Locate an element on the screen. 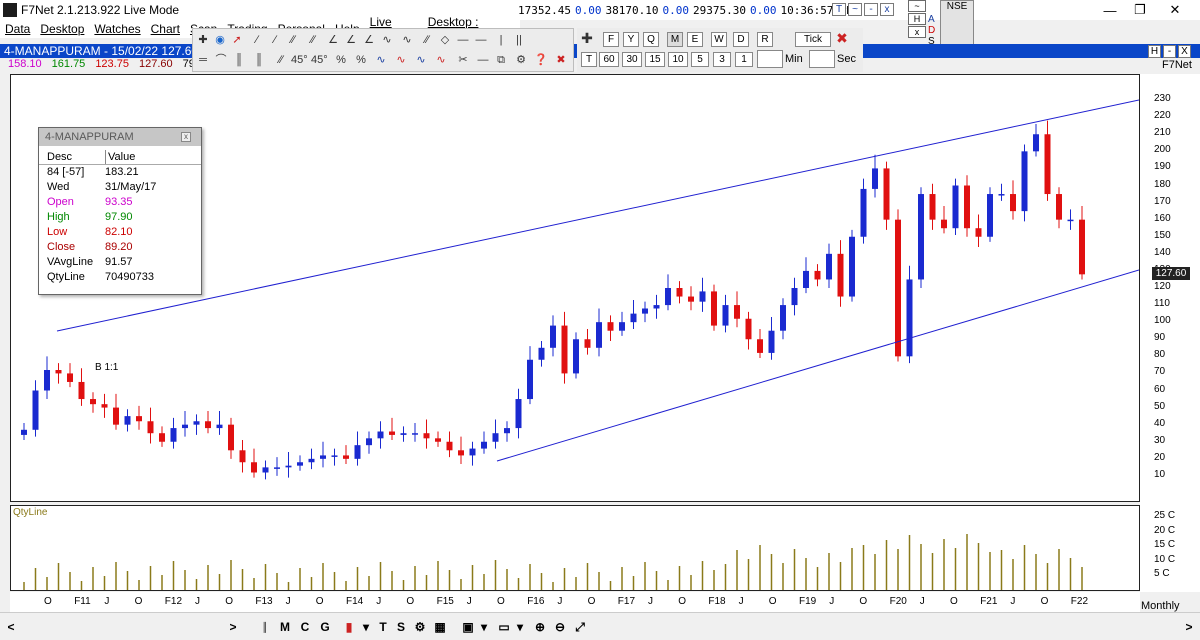  hline-icon: ═ is located at coordinates (203, 60).